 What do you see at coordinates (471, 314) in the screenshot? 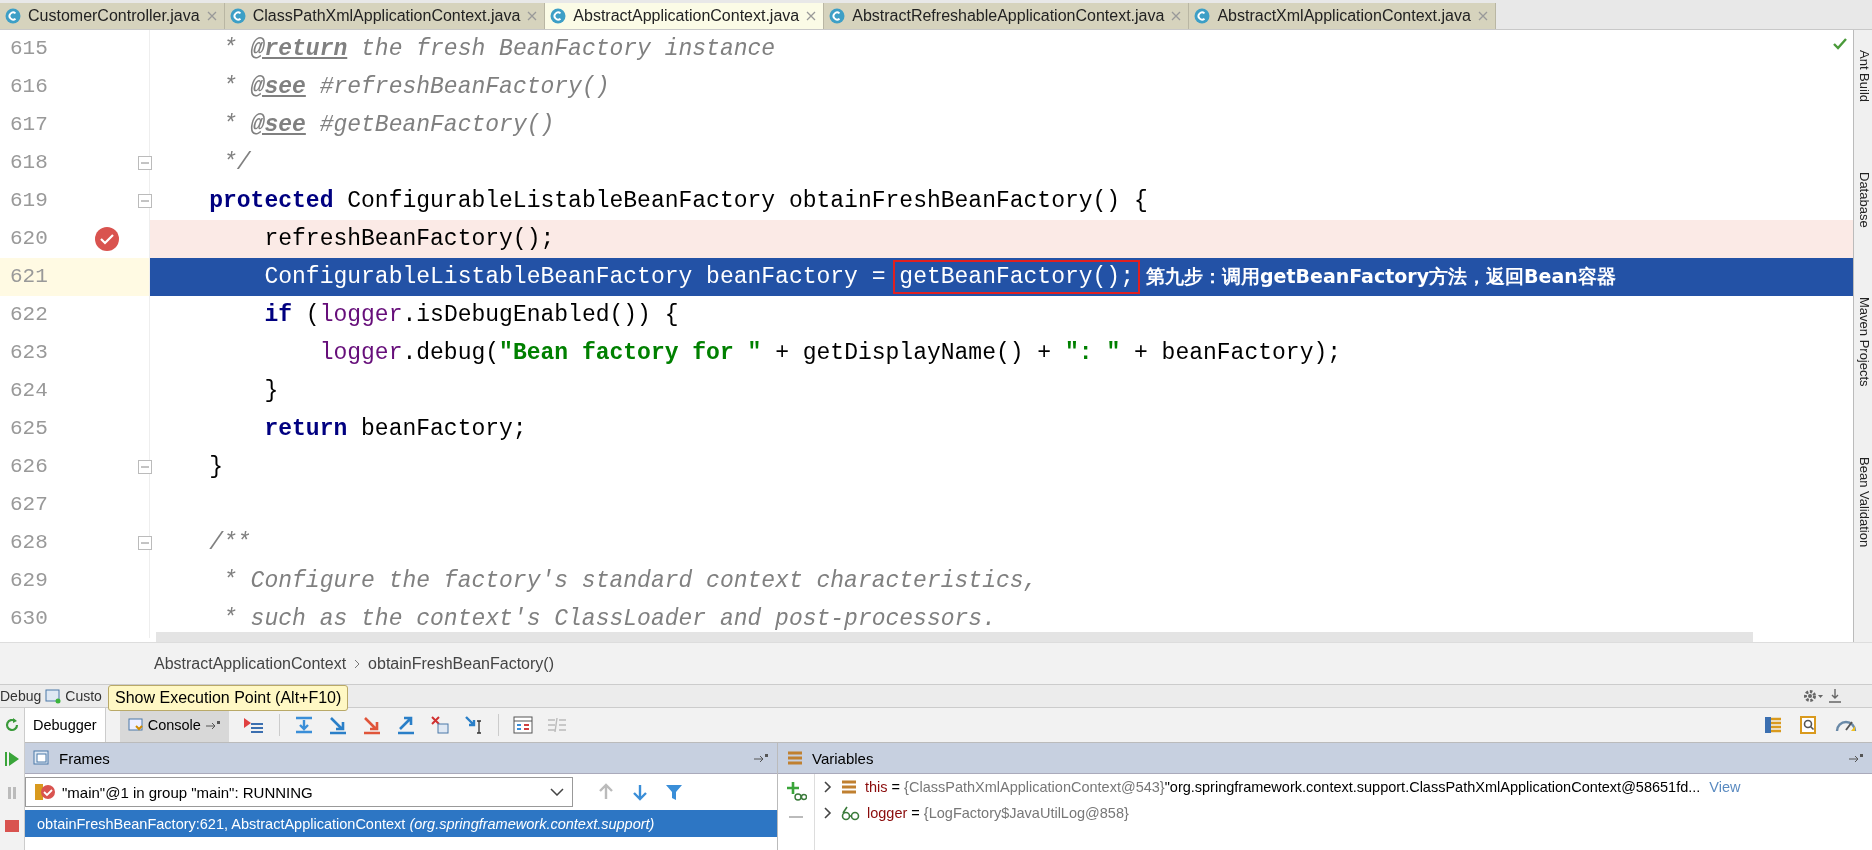
I see `code-text: if (logger.isDebugEnabled()) {` at bounding box center [471, 314].